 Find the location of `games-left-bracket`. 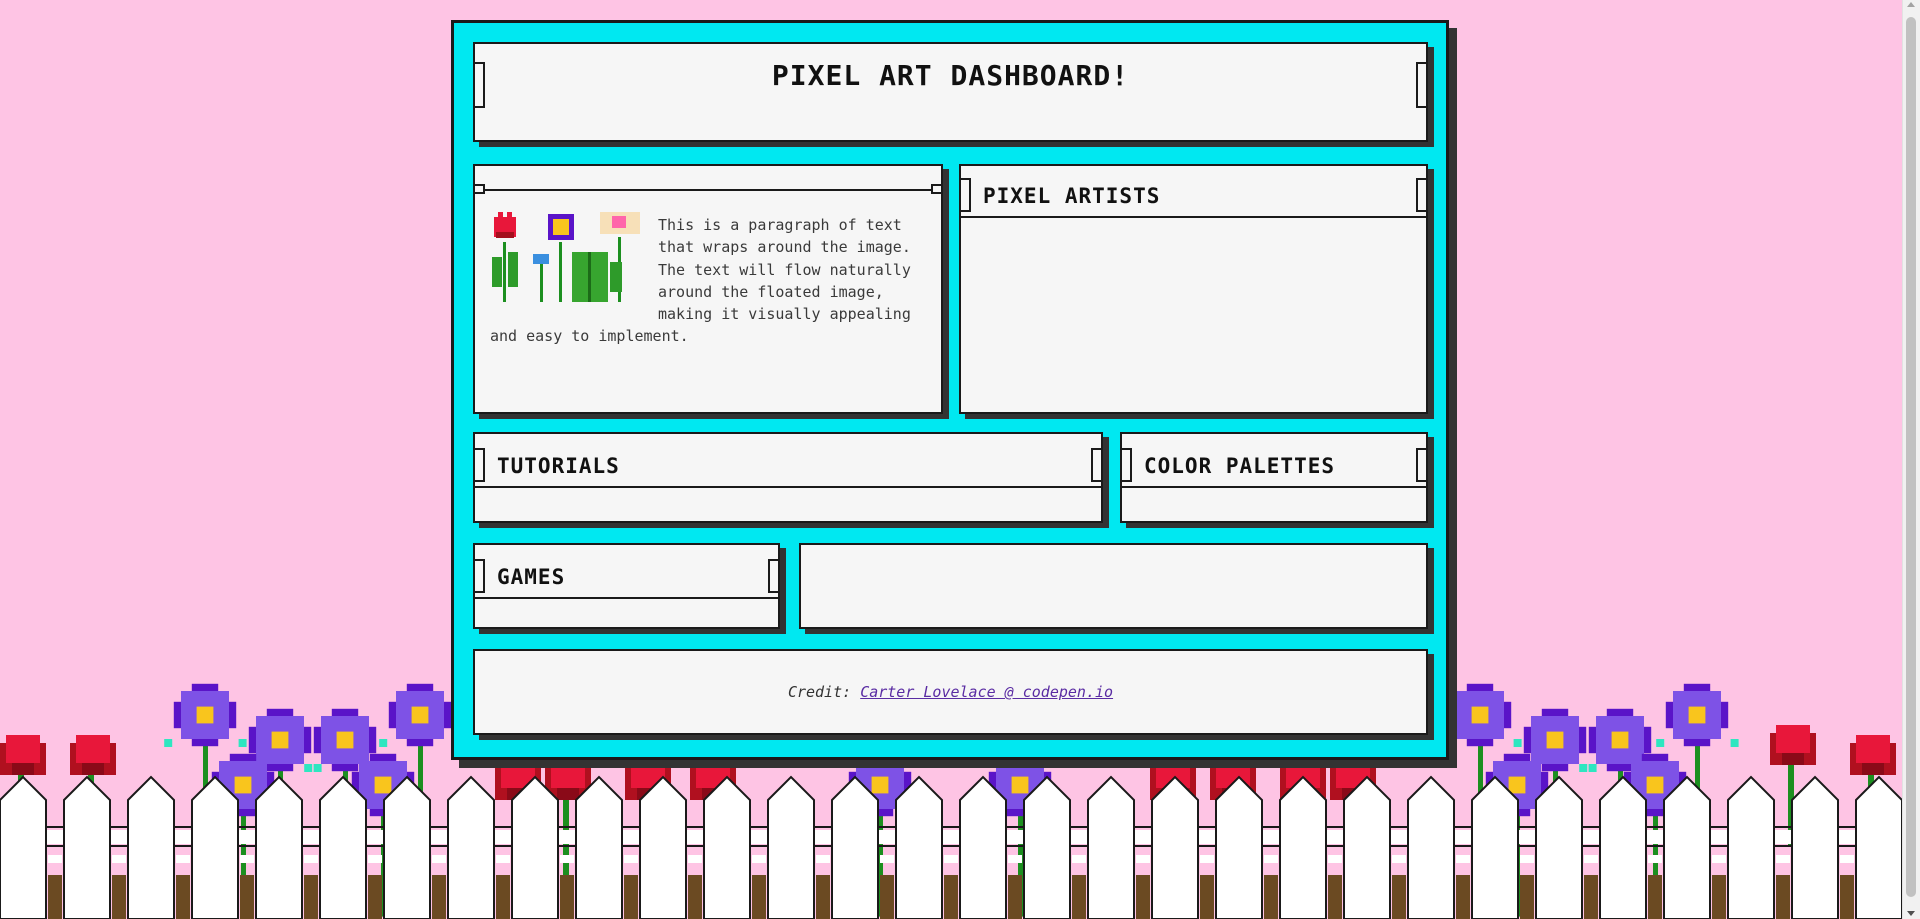

games-left-bracket is located at coordinates (479, 576).